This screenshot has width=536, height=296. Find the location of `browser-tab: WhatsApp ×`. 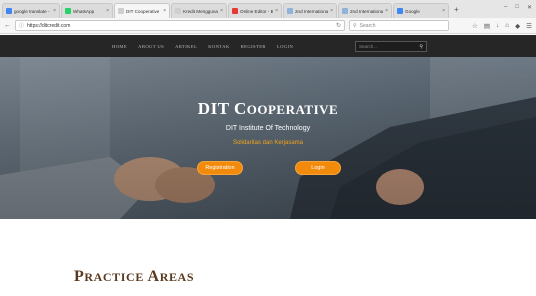

browser-tab: WhatsApp × is located at coordinates (87, 10).